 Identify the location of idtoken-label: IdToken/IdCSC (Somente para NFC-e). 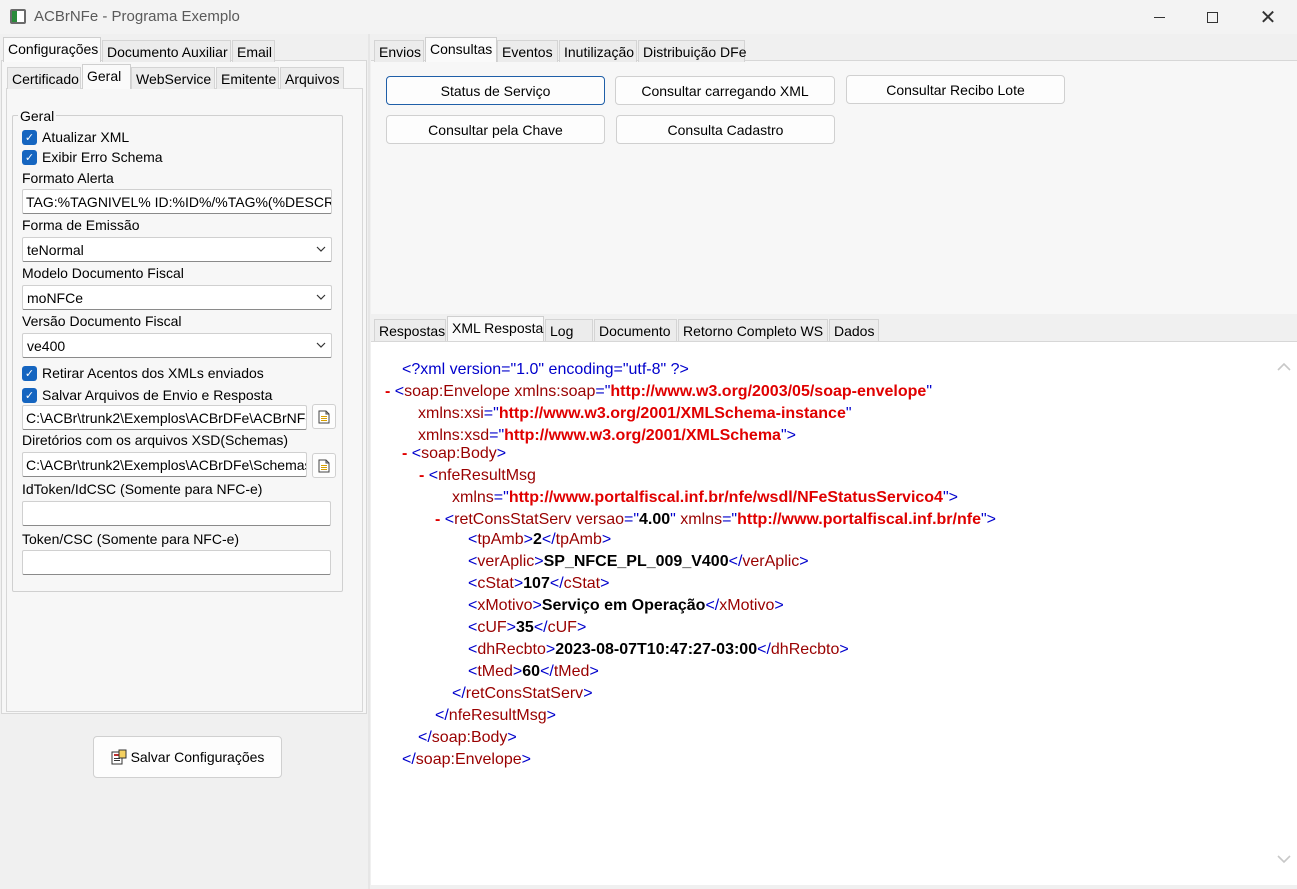
(142, 489).